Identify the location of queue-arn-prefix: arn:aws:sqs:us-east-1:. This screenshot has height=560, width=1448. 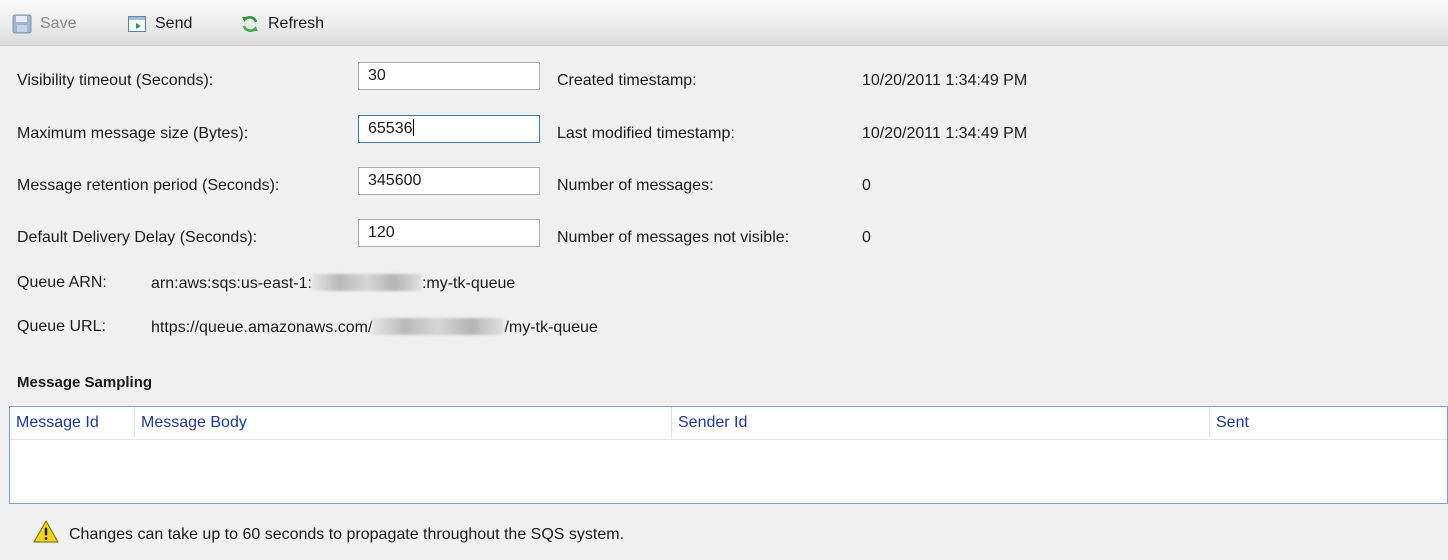
(231, 283).